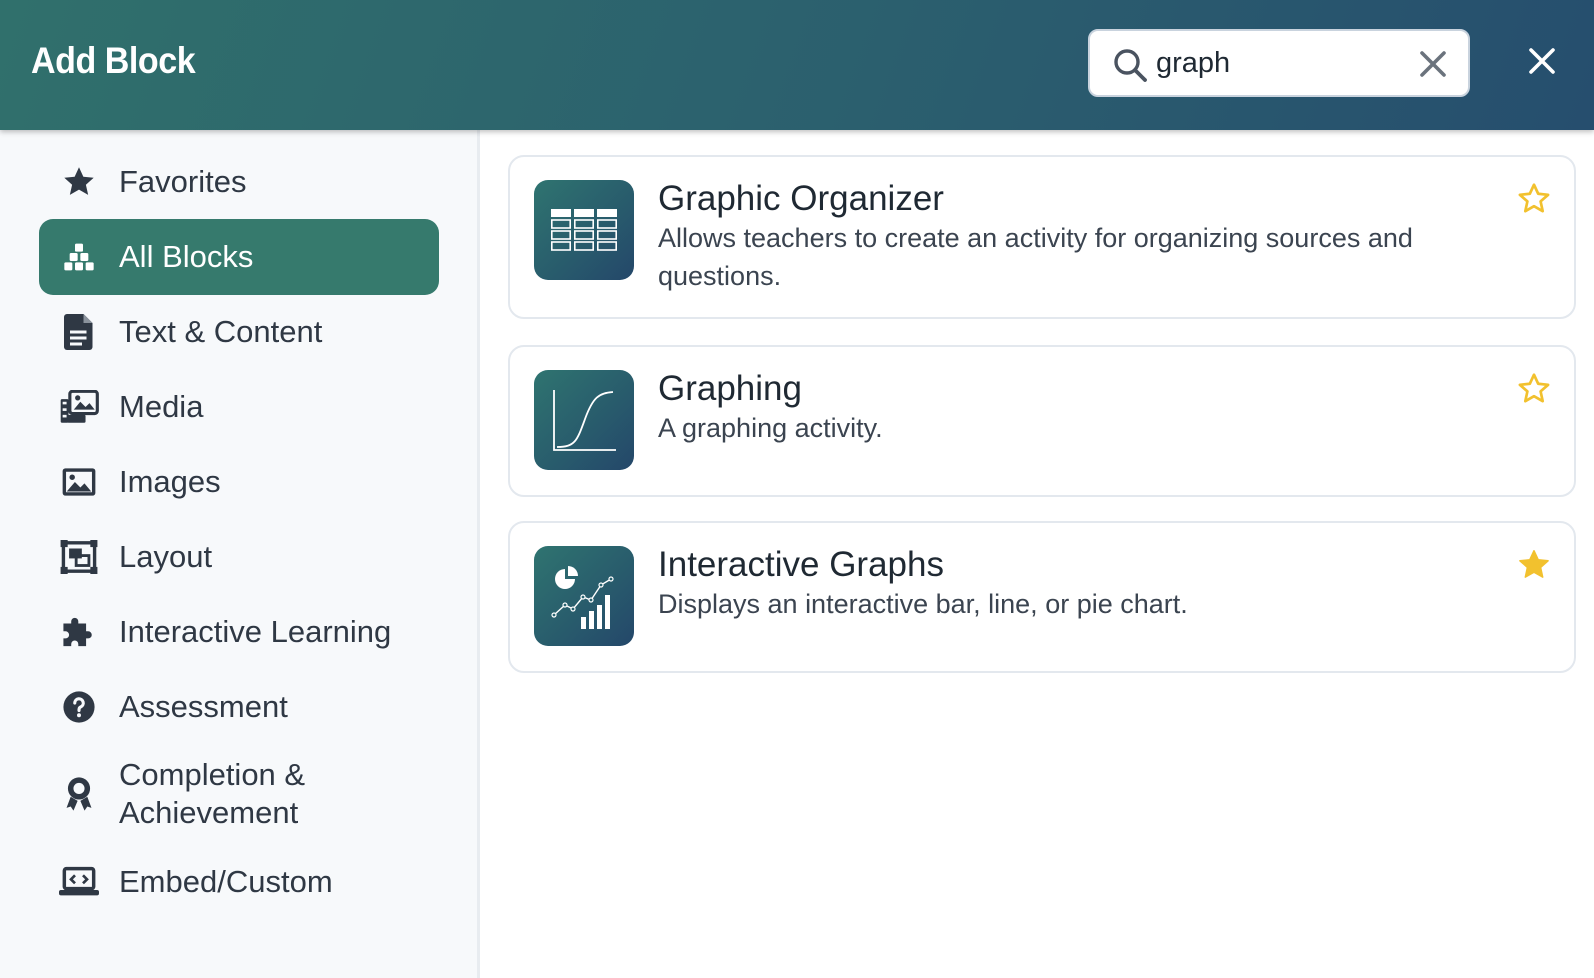  What do you see at coordinates (255, 631) in the screenshot?
I see `sidebar-item-label: Interactive Learning` at bounding box center [255, 631].